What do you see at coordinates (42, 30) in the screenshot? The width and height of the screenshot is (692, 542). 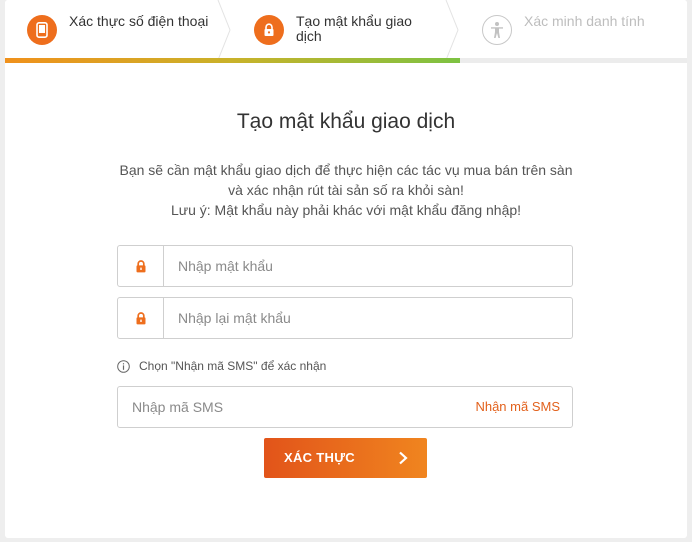 I see `phone-icon` at bounding box center [42, 30].